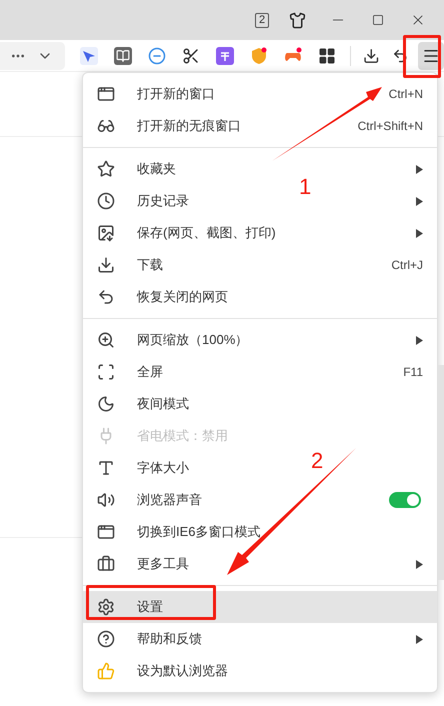  Describe the element at coordinates (305, 187) in the screenshot. I see `annotation-number: 1` at that location.